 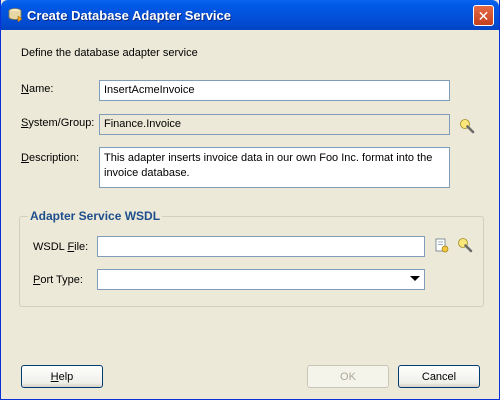 What do you see at coordinates (41, 89) in the screenshot?
I see `name-label-rest: ame:` at bounding box center [41, 89].